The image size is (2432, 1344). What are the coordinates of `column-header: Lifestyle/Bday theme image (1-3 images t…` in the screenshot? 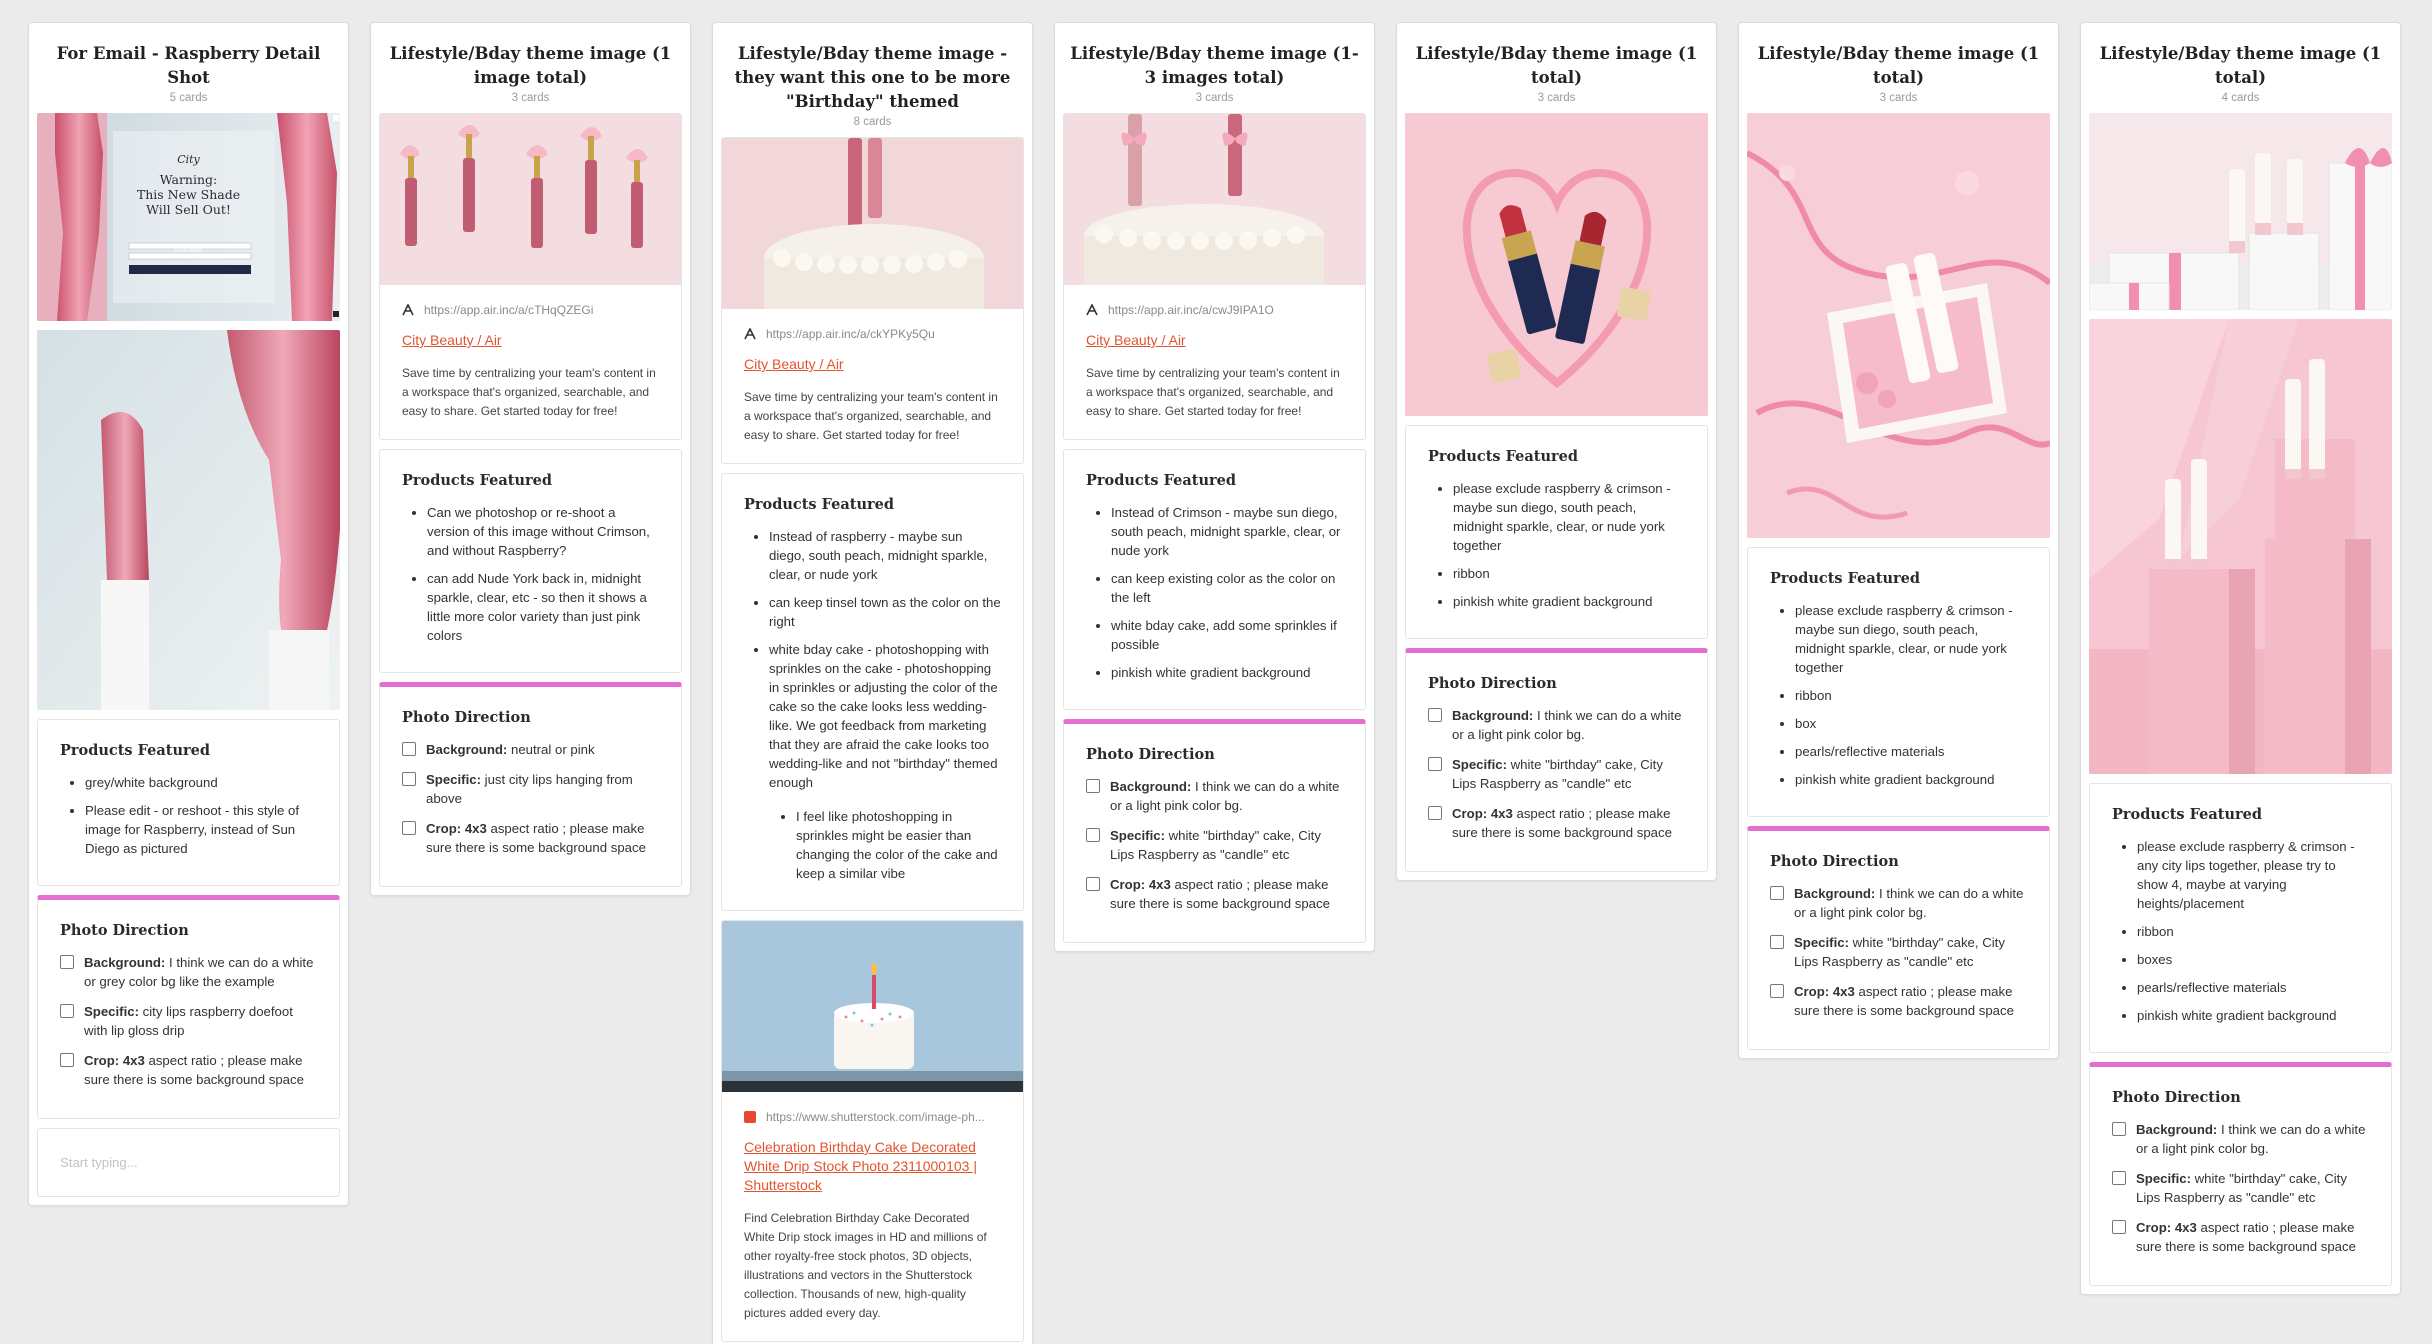 It's located at (1214, 68).